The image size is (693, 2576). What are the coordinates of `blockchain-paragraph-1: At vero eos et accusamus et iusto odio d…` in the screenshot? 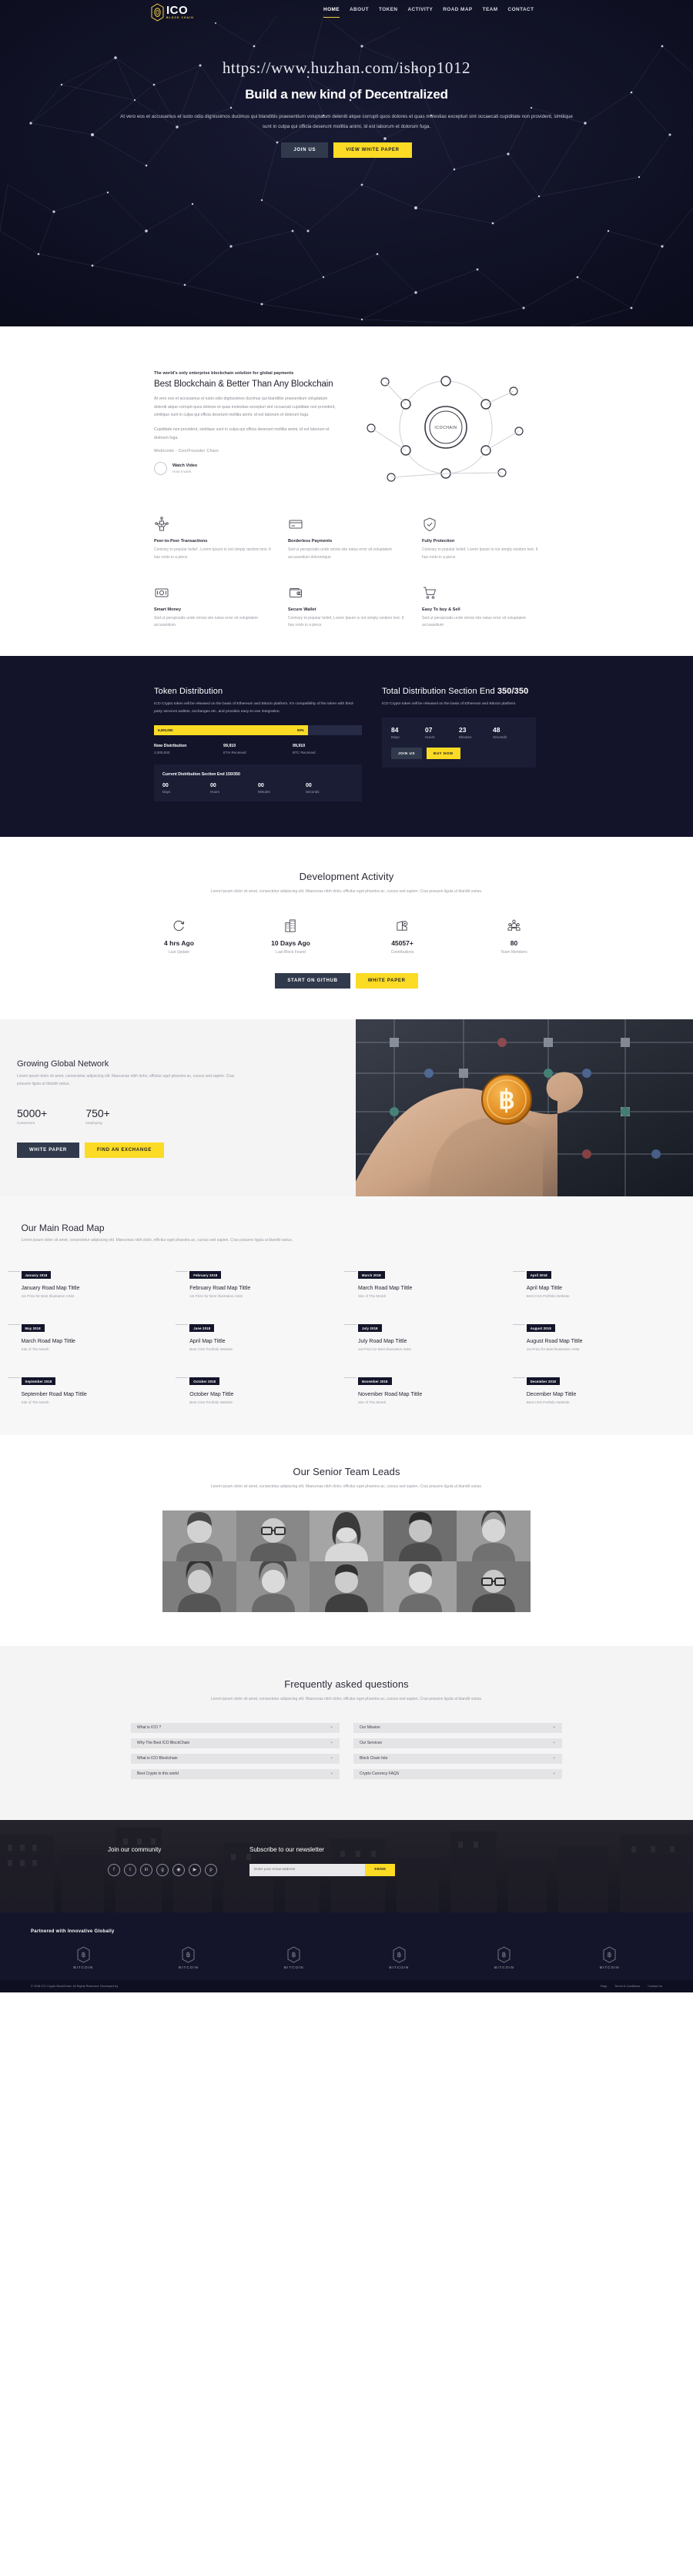 It's located at (245, 407).